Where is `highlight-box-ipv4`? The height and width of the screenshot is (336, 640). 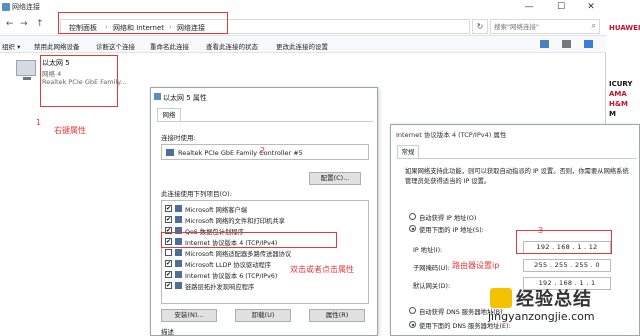 highlight-box-ipv4 is located at coordinates (249, 240).